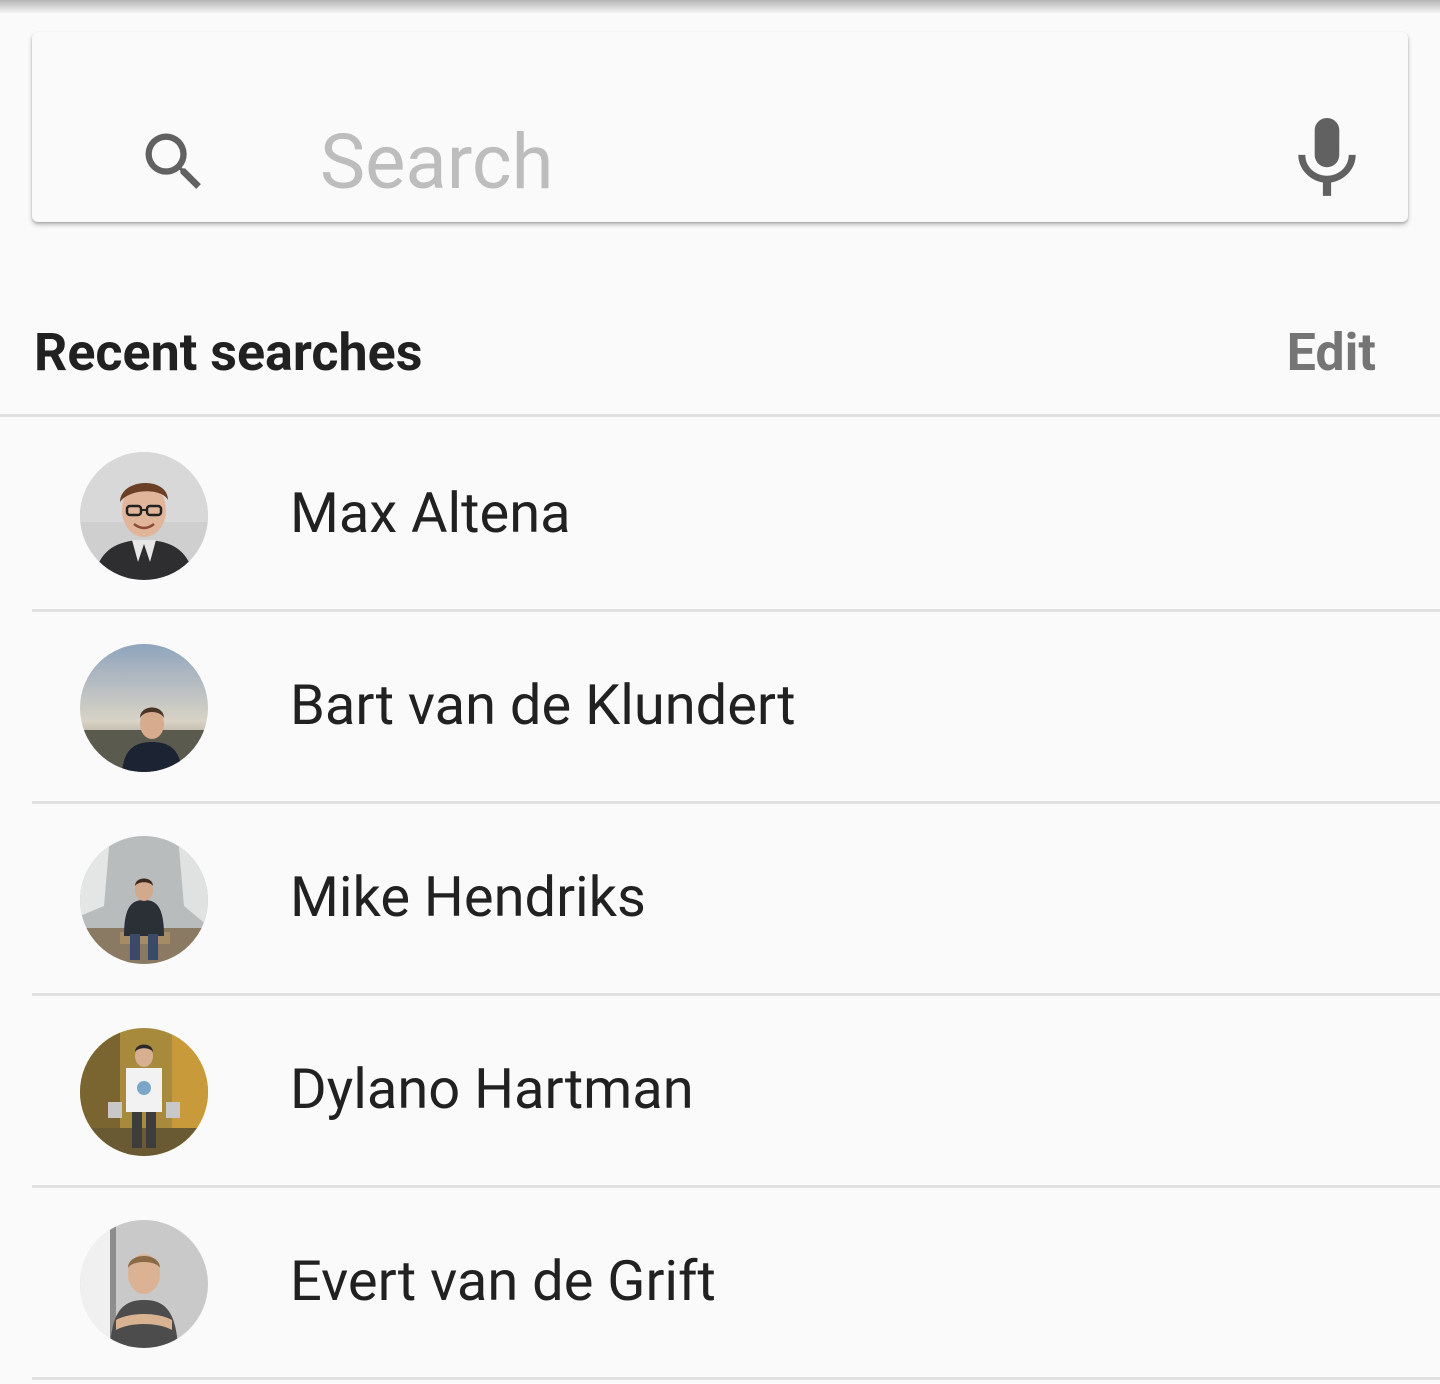 The image size is (1440, 1384). What do you see at coordinates (543, 705) in the screenshot?
I see `contact-name: Bart van de Klundert` at bounding box center [543, 705].